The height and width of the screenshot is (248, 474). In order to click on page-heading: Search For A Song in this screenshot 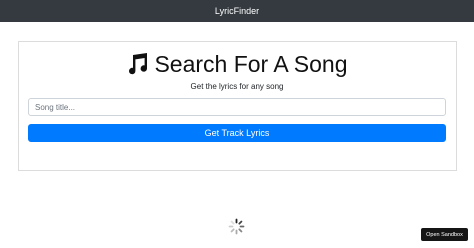, I will do `click(237, 64)`.